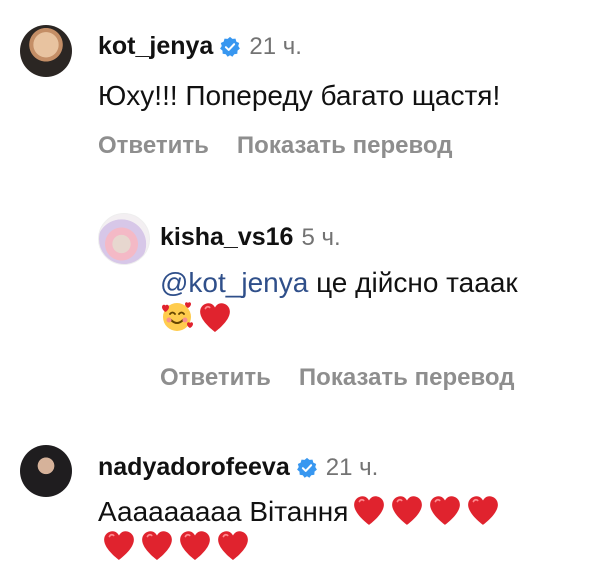 Image resolution: width=600 pixels, height=566 pixels. Describe the element at coordinates (155, 46) in the screenshot. I see `username: kot_jenya` at that location.